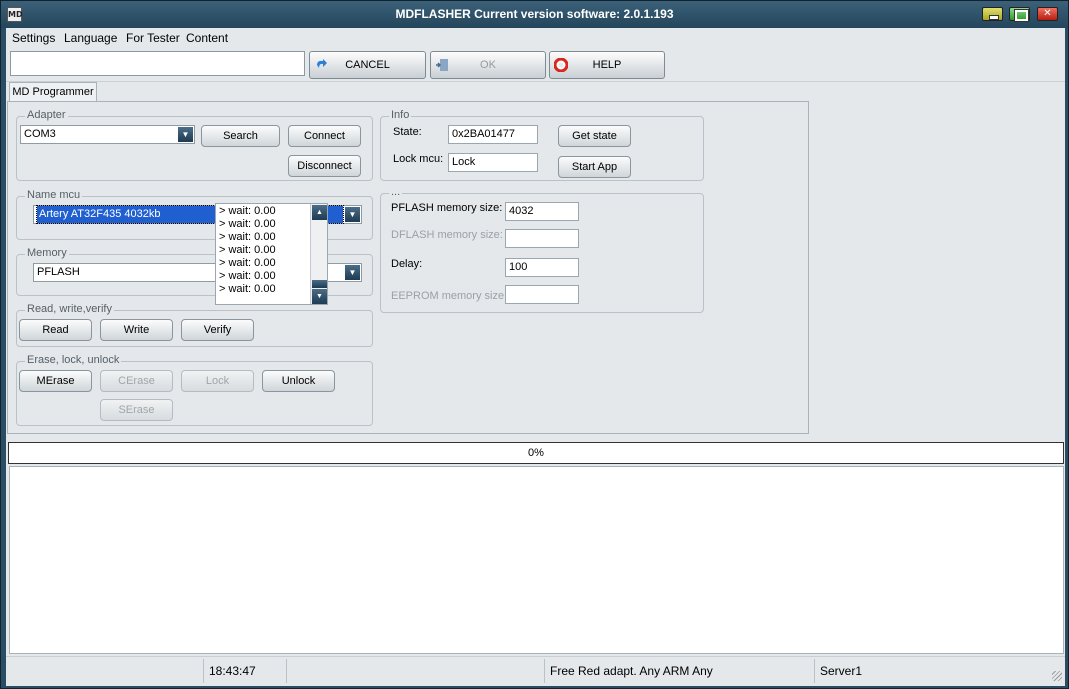 This screenshot has width=1069, height=689. What do you see at coordinates (54, 195) in the screenshot?
I see `mcu-legend: Name mcu` at bounding box center [54, 195].